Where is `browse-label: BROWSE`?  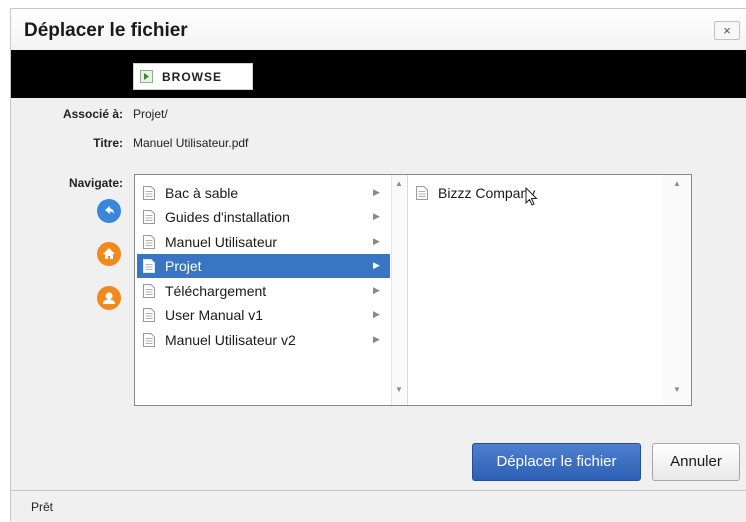
browse-label: BROWSE is located at coordinates (192, 77).